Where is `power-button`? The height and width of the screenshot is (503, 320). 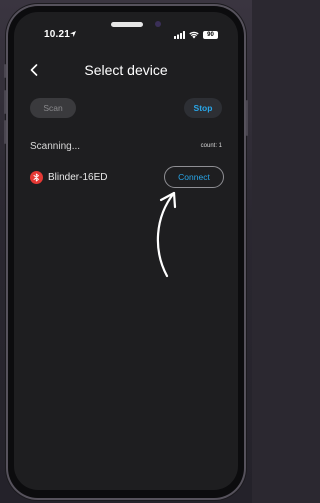
power-button is located at coordinates (247, 118).